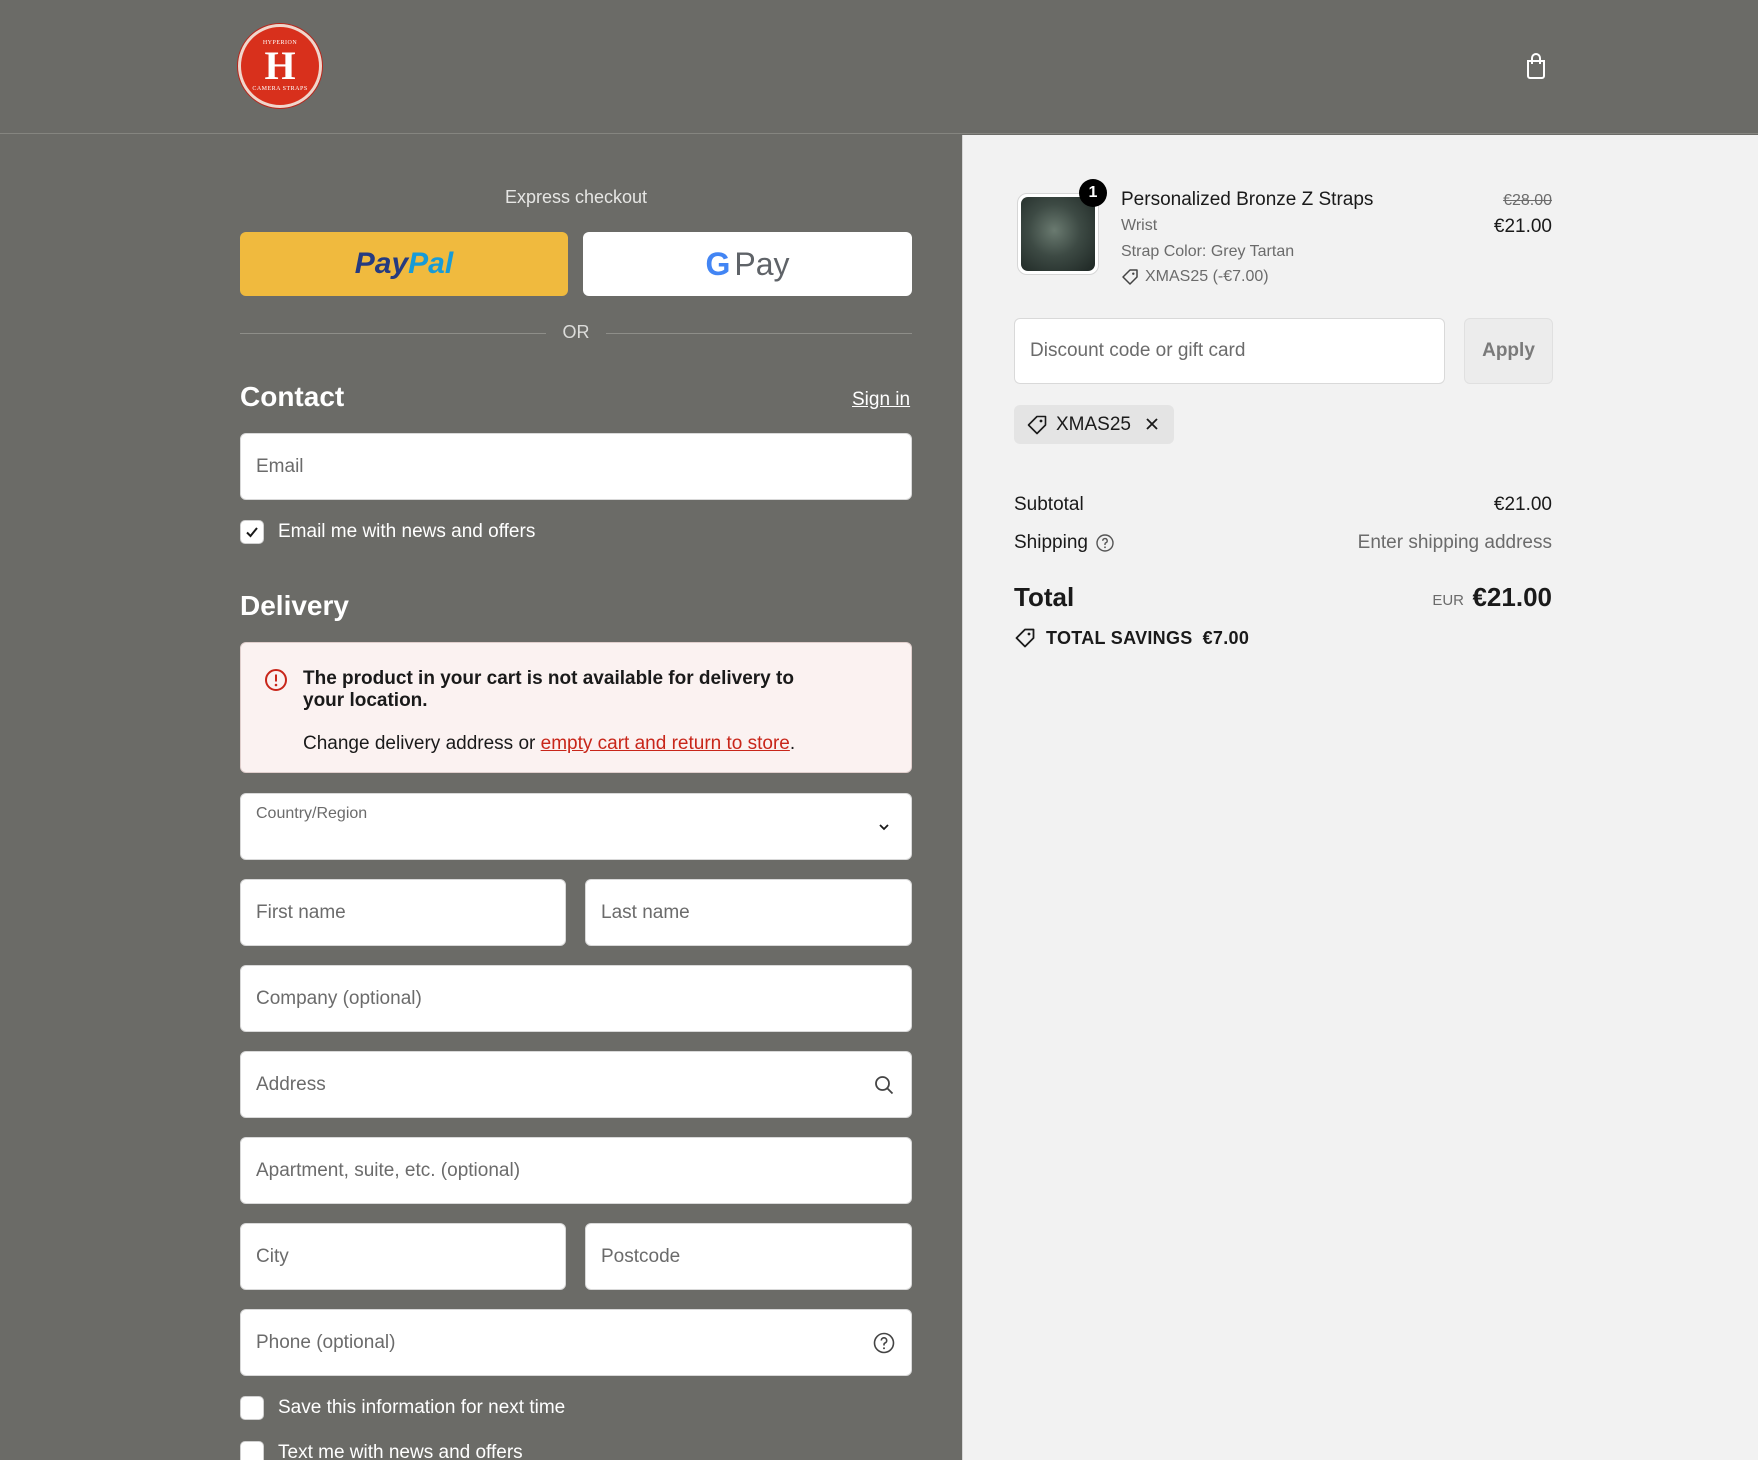 This screenshot has width=1758, height=1460. I want to click on chevron-down-icon, so click(884, 826).